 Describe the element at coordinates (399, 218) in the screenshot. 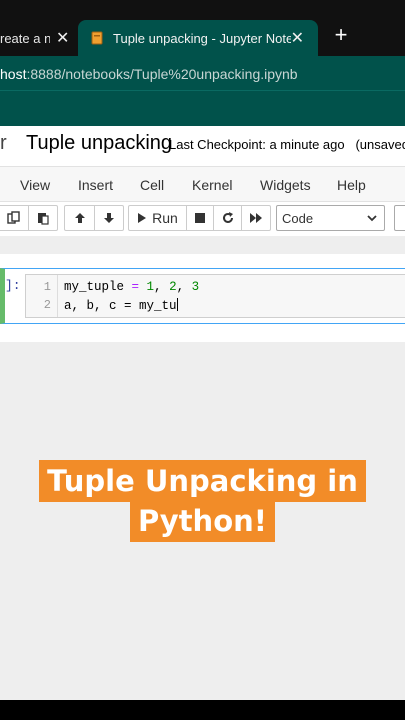

I see `command-palette-button` at that location.